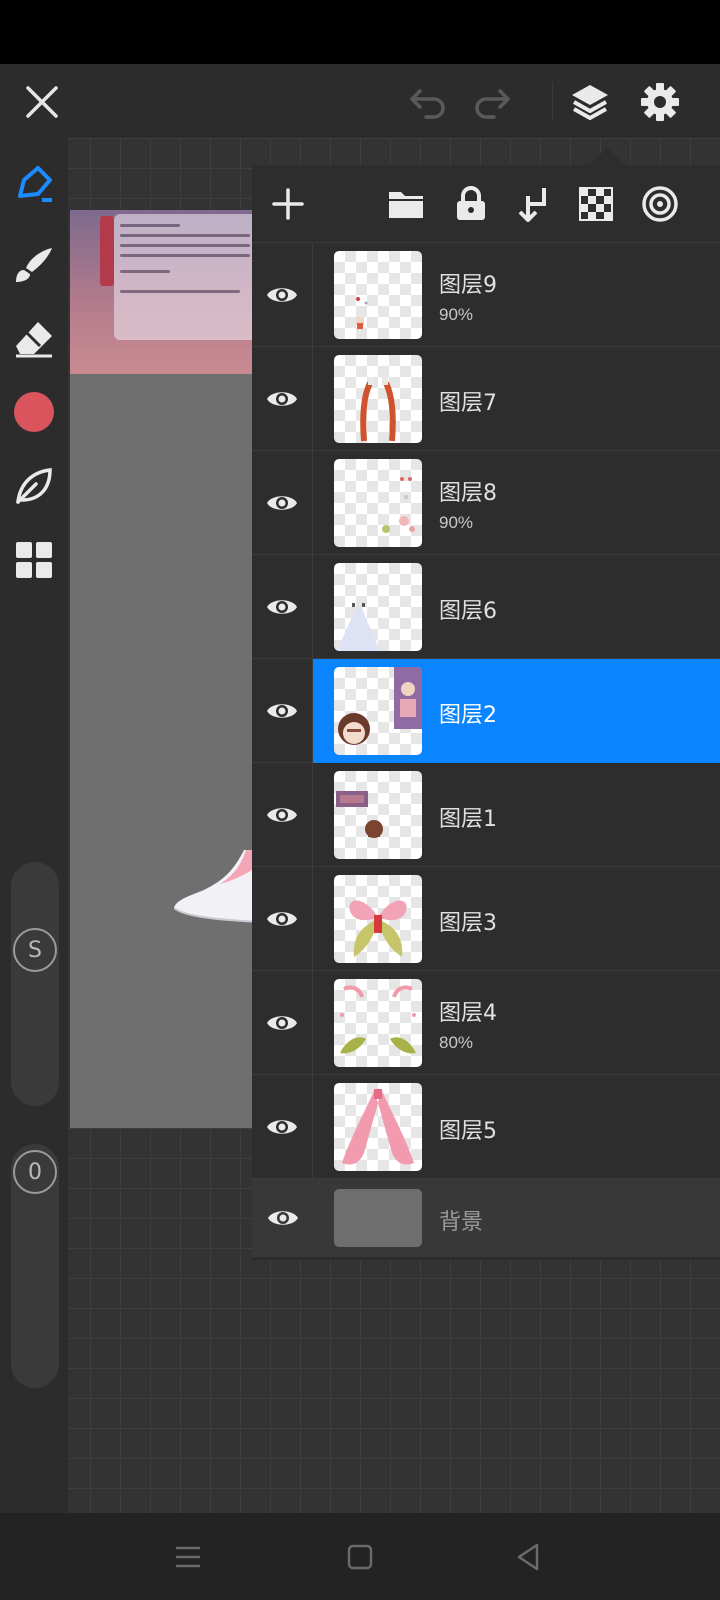 The height and width of the screenshot is (1600, 720). I want to click on layers-icon, so click(590, 102).